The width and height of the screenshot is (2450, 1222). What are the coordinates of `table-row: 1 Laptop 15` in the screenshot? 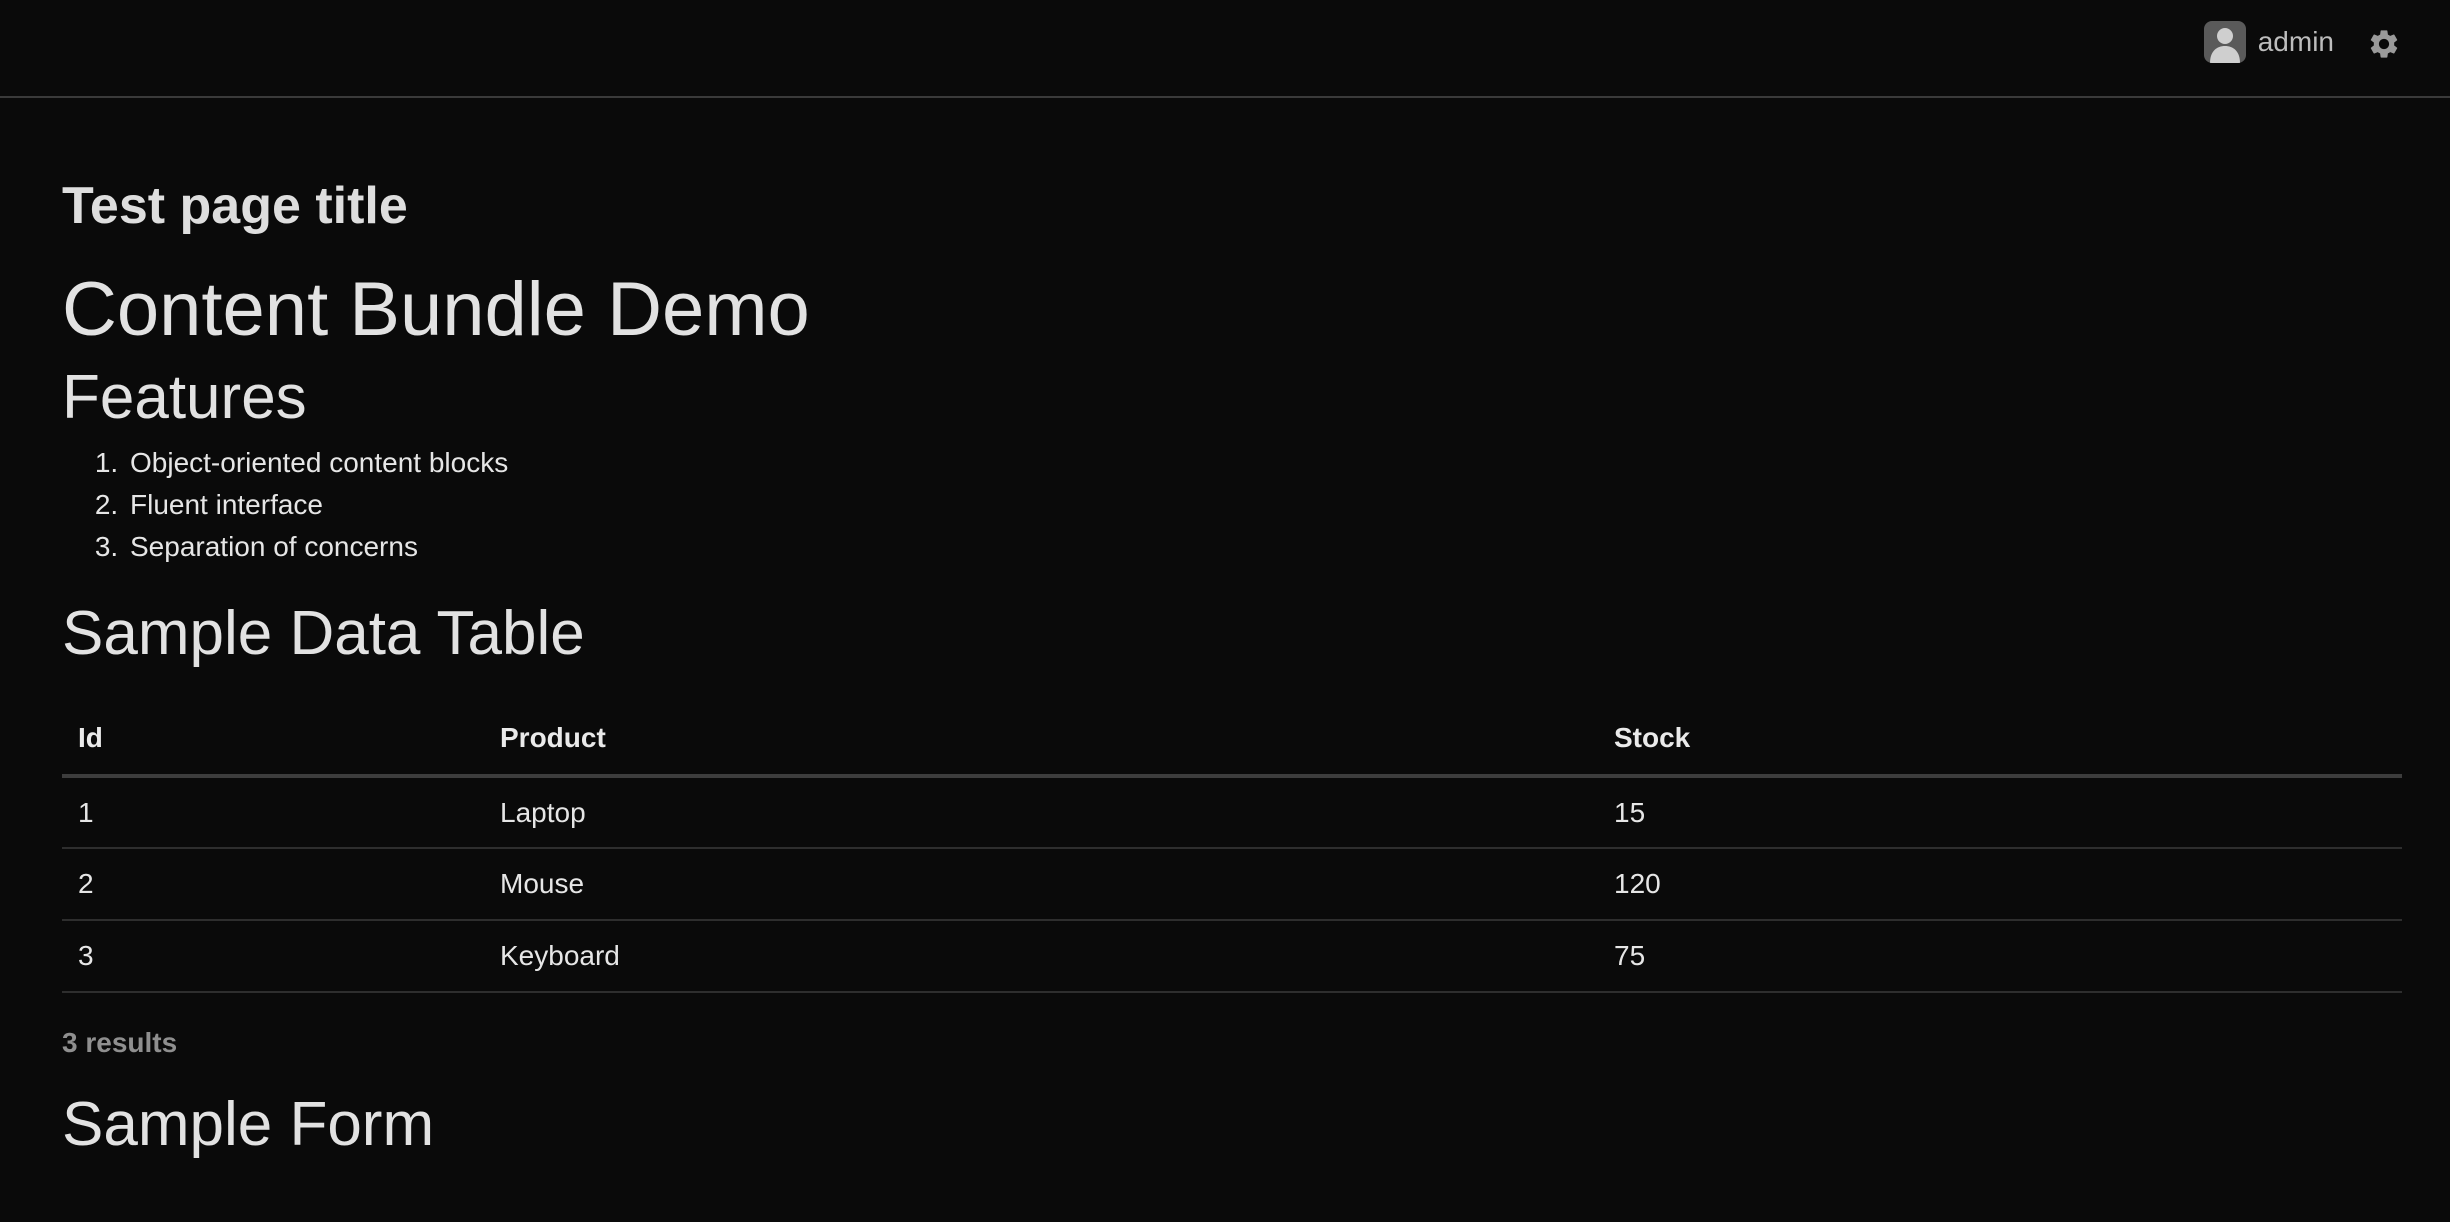 It's located at (1232, 812).